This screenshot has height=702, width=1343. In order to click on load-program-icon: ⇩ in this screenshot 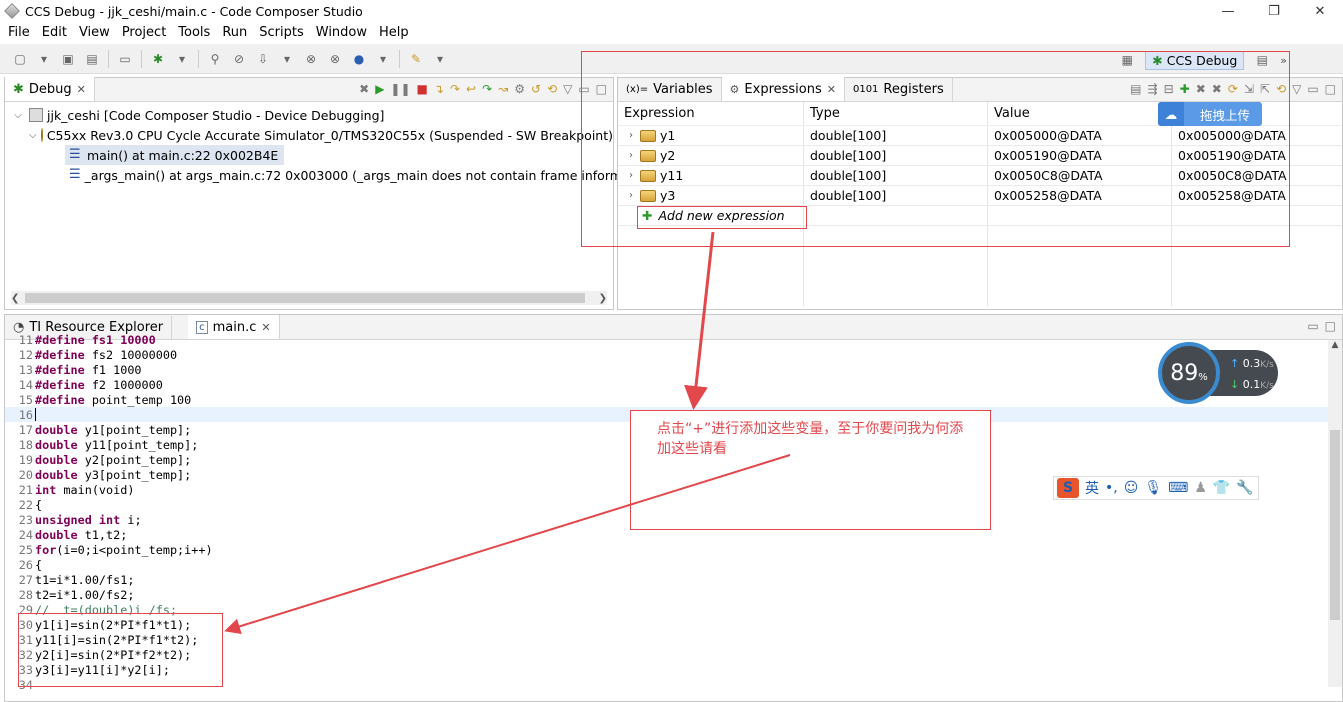, I will do `click(263, 59)`.